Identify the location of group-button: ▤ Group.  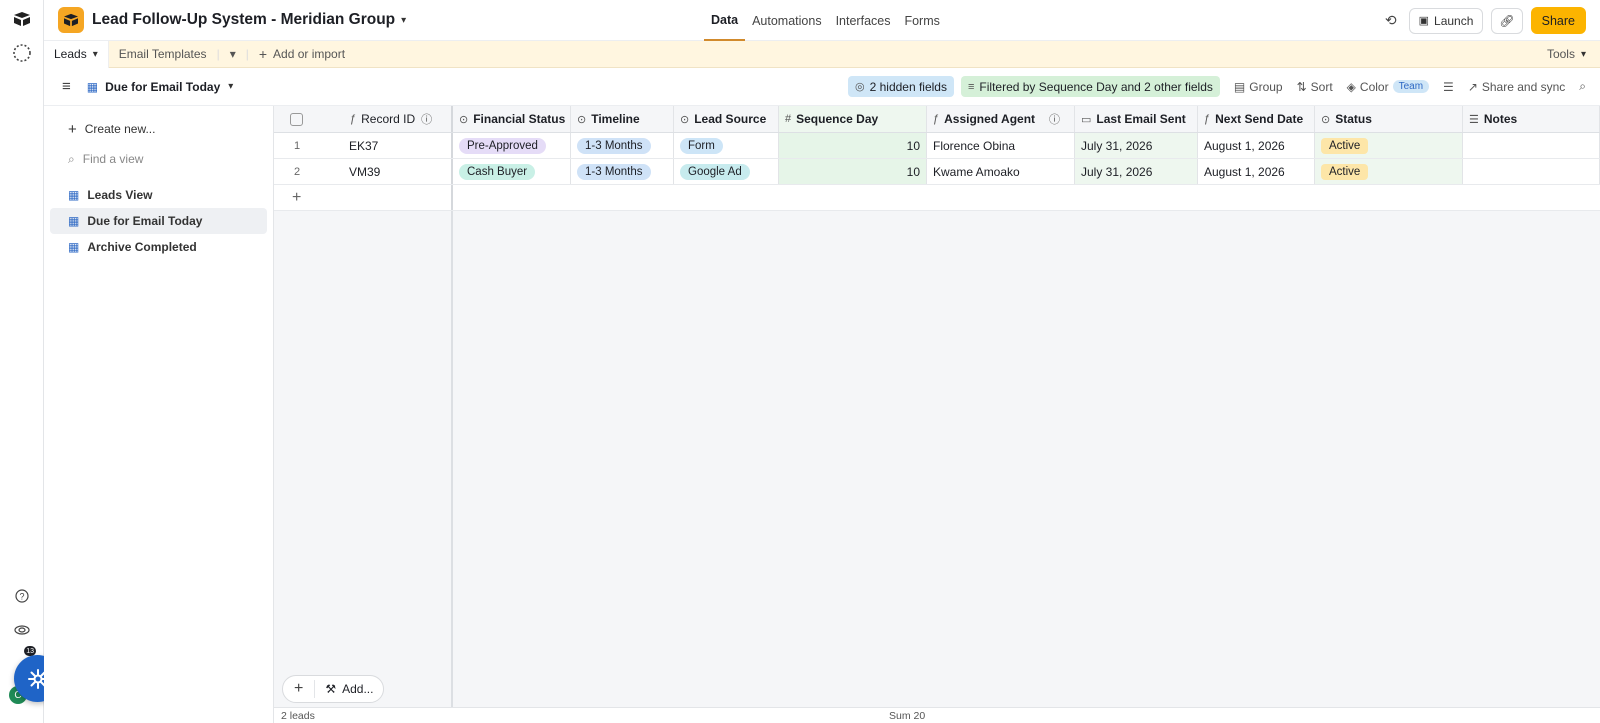
(1258, 87).